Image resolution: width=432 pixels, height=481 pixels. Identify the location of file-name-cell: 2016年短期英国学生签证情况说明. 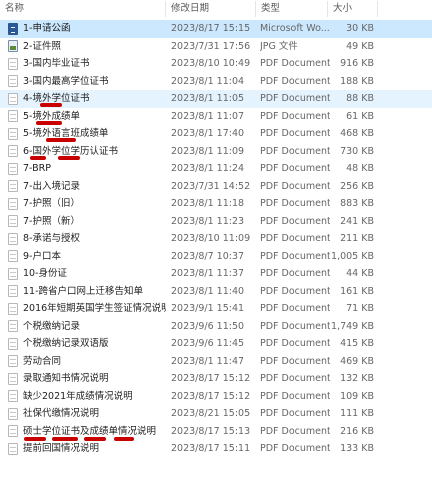
(87, 309).